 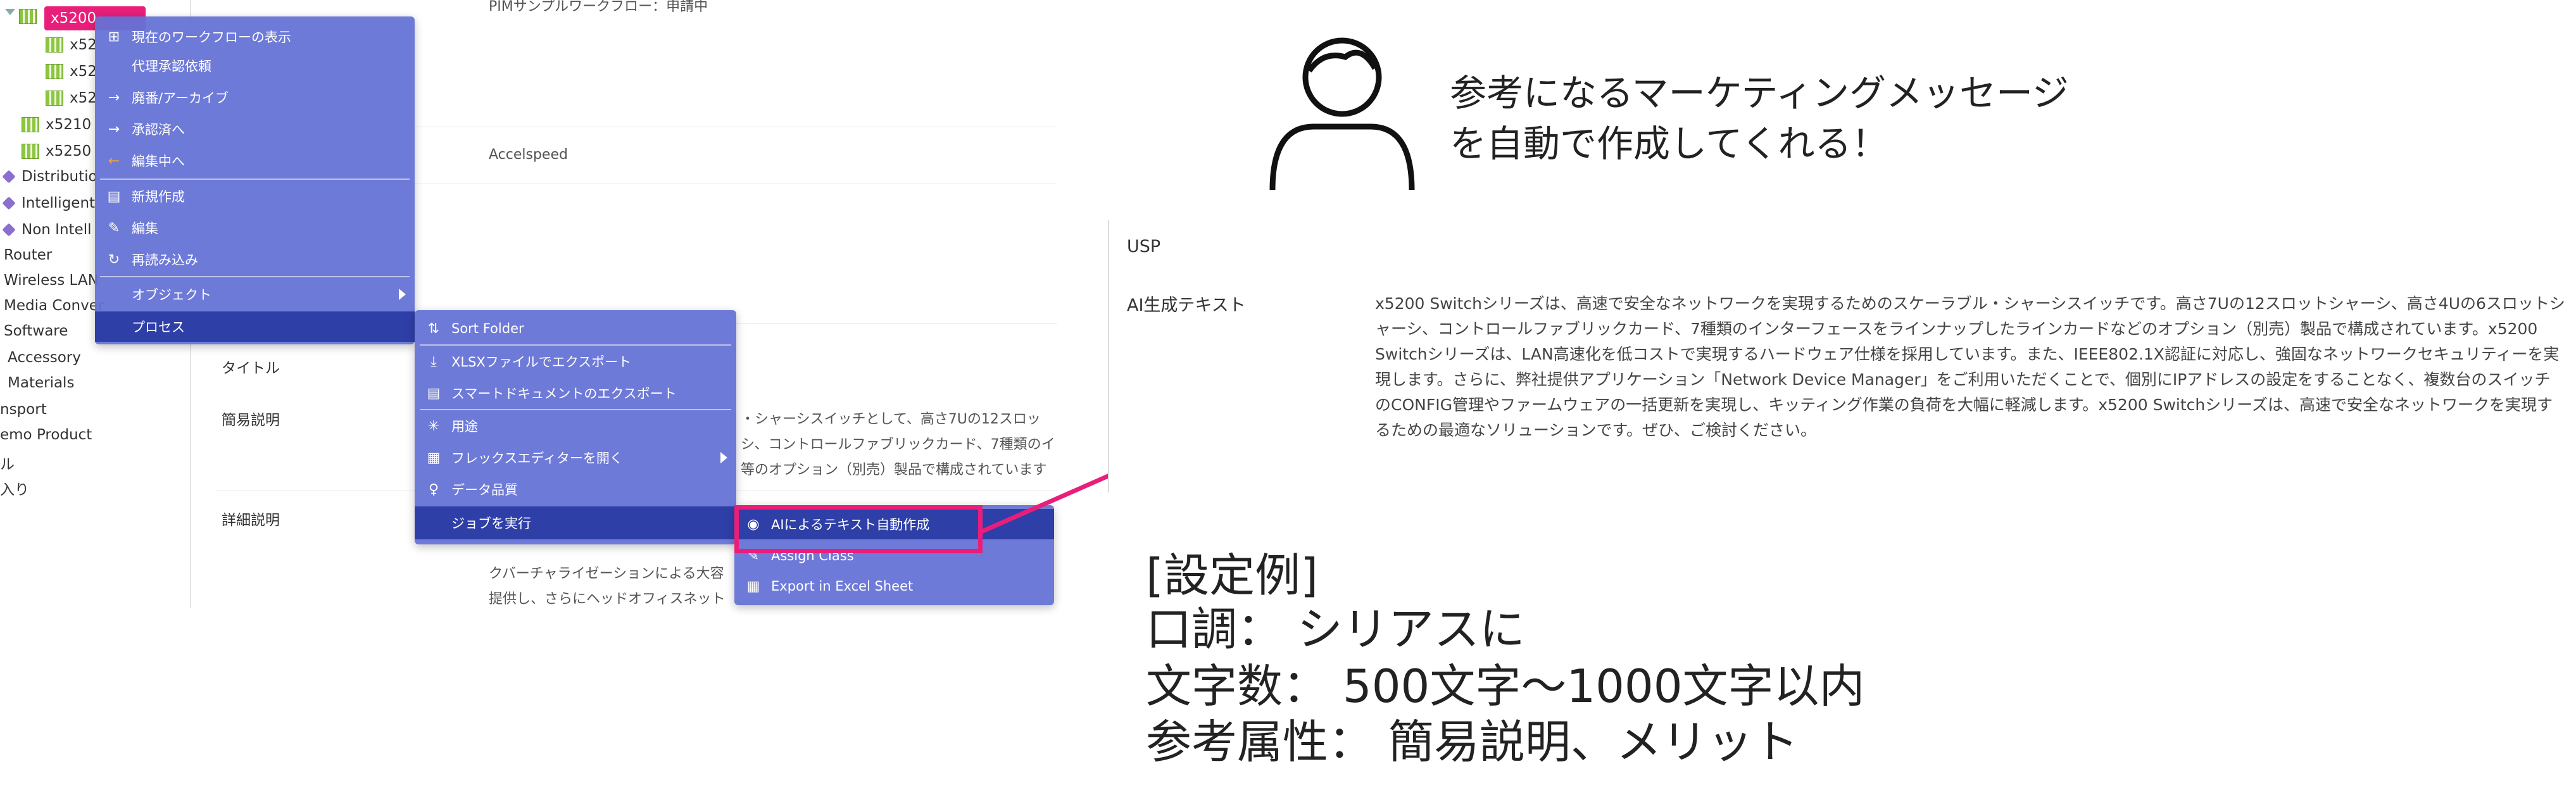 What do you see at coordinates (23, 409) in the screenshot?
I see `tree-item: nsport` at bounding box center [23, 409].